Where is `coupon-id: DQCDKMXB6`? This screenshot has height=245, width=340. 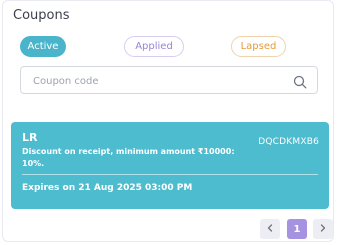
coupon-id: DQCDKMXB6 is located at coordinates (288, 142).